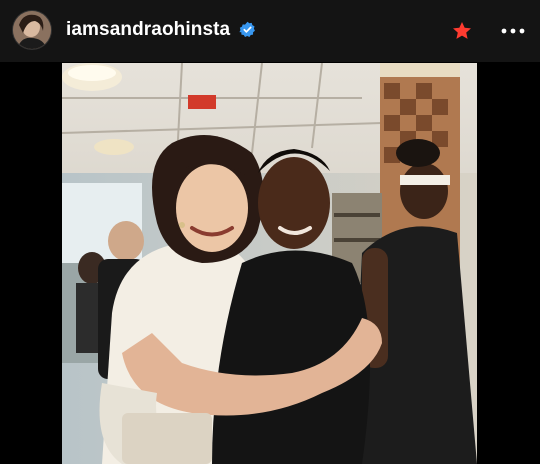 This screenshot has height=464, width=540. I want to click on right-margin, so click(508, 263).